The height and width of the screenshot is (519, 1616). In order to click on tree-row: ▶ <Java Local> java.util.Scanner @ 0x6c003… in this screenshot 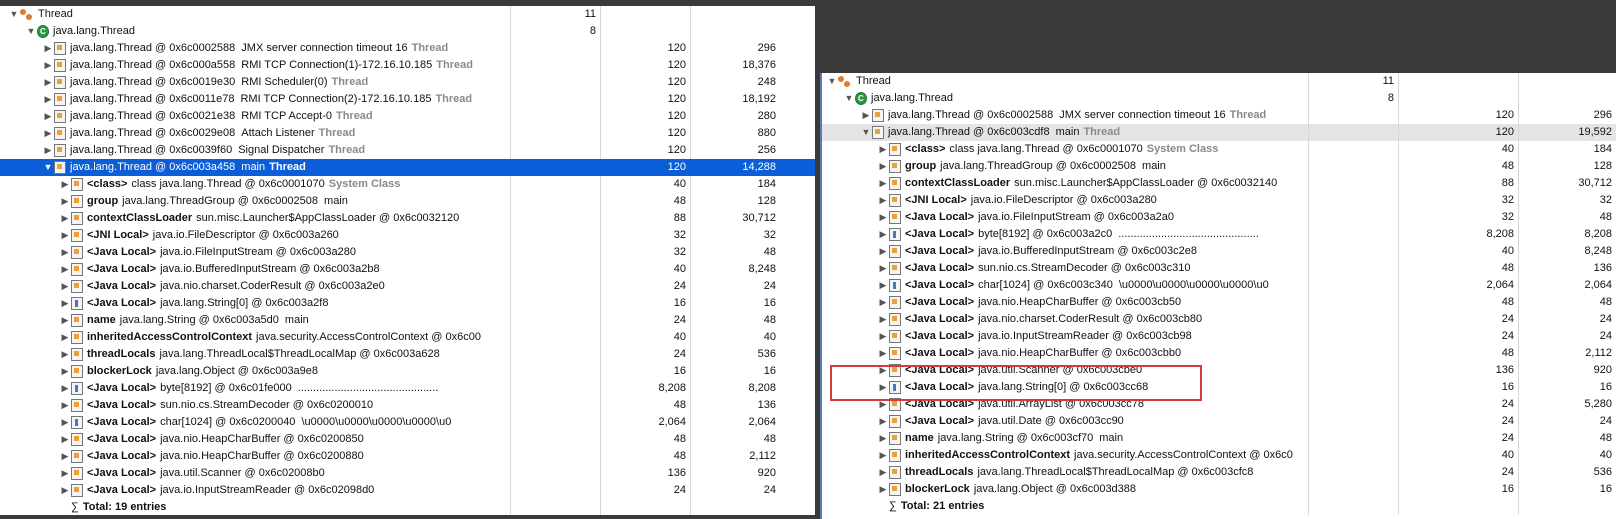, I will do `click(1219, 370)`.